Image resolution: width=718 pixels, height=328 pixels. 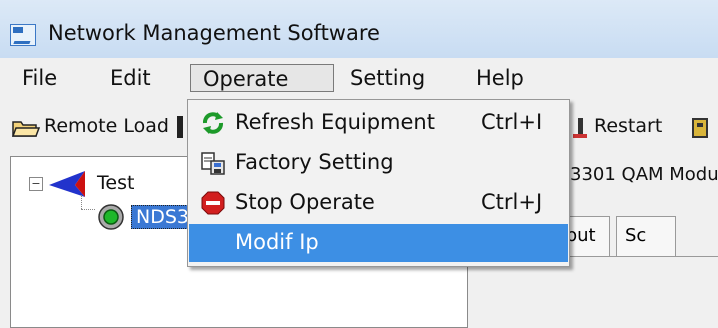 What do you see at coordinates (39, 78) in the screenshot?
I see `menu-file: File` at bounding box center [39, 78].